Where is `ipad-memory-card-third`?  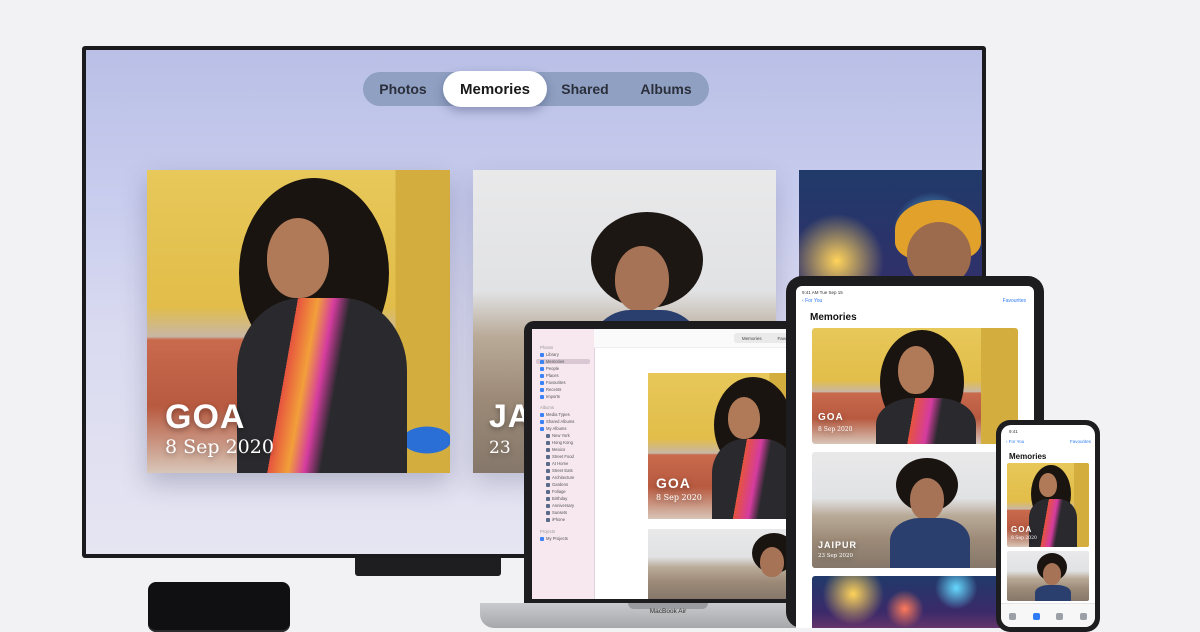
ipad-memory-card-third is located at coordinates (915, 602).